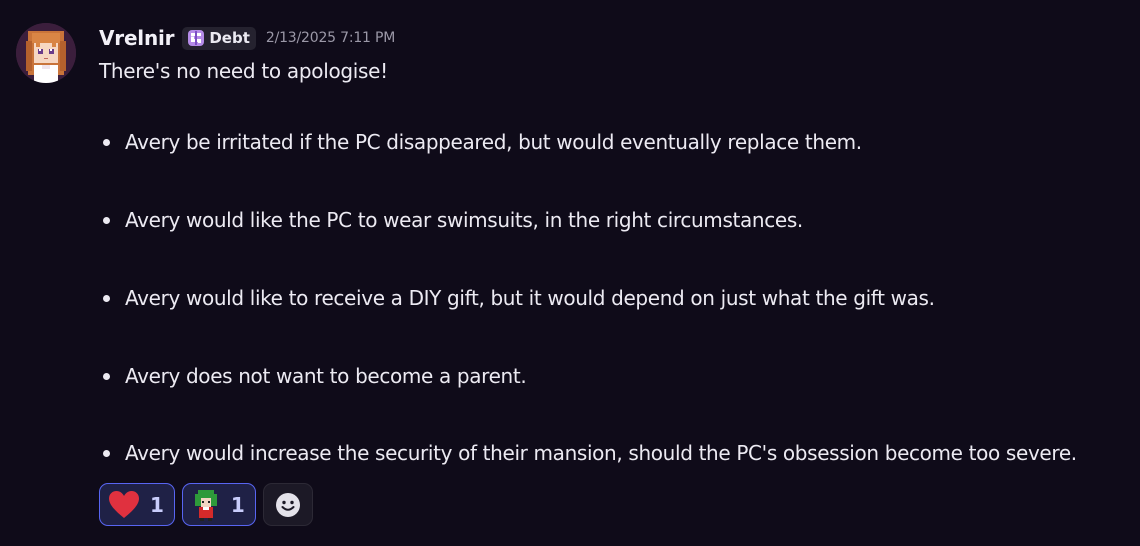 This screenshot has width=1140, height=546. I want to click on avatar, so click(46, 53).